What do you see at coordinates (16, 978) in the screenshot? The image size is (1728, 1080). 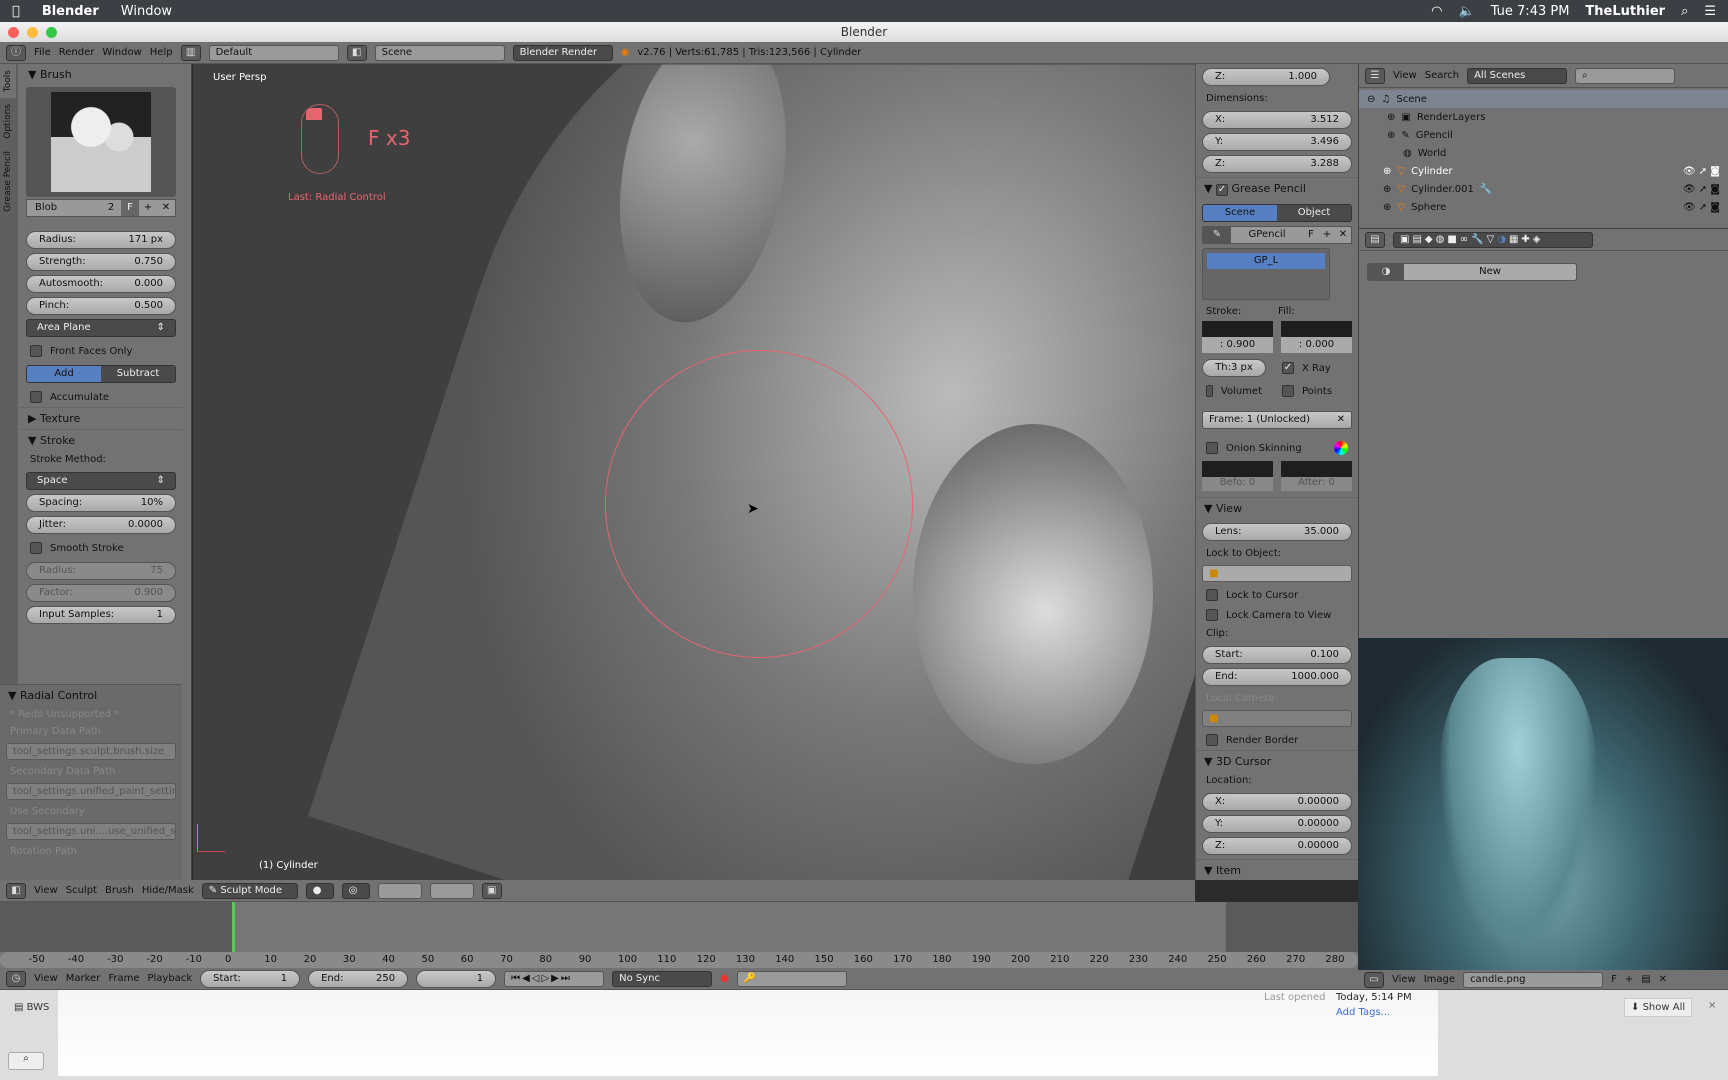 I see `timeline-editor-icon: ◷` at bounding box center [16, 978].